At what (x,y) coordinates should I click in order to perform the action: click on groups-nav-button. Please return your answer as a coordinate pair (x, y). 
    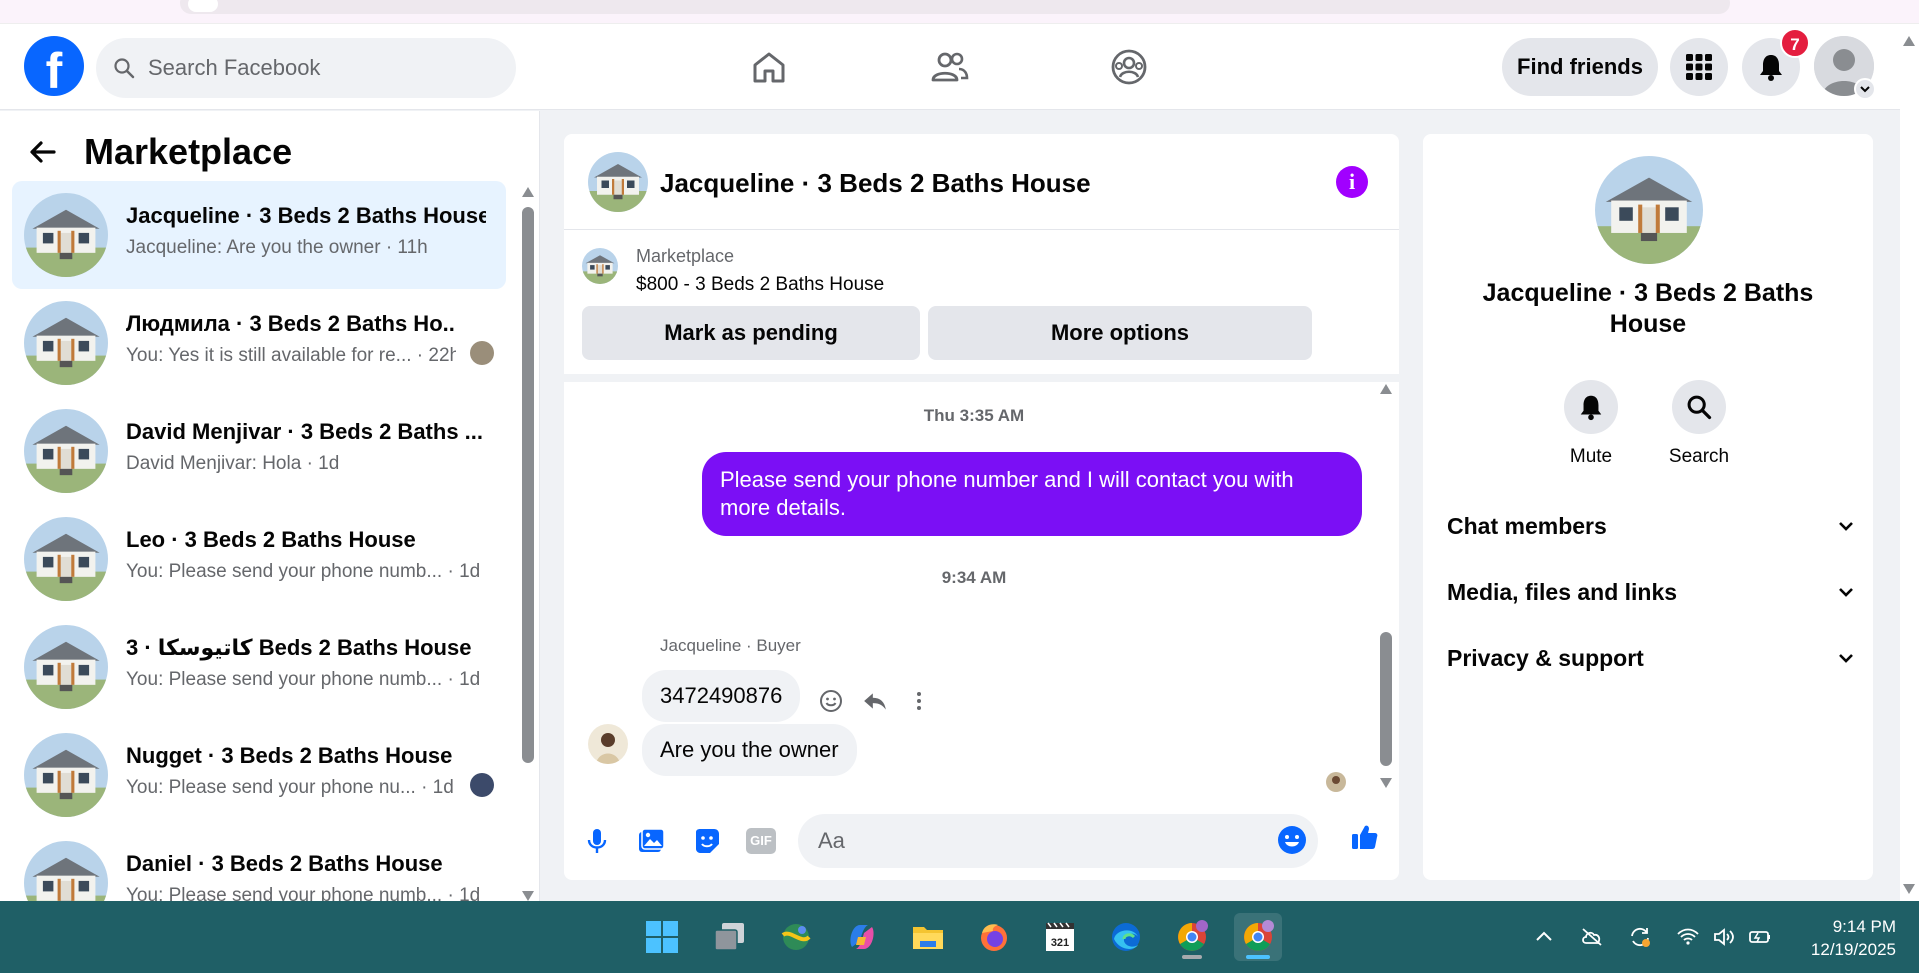
    Looking at the image, I should click on (1129, 67).